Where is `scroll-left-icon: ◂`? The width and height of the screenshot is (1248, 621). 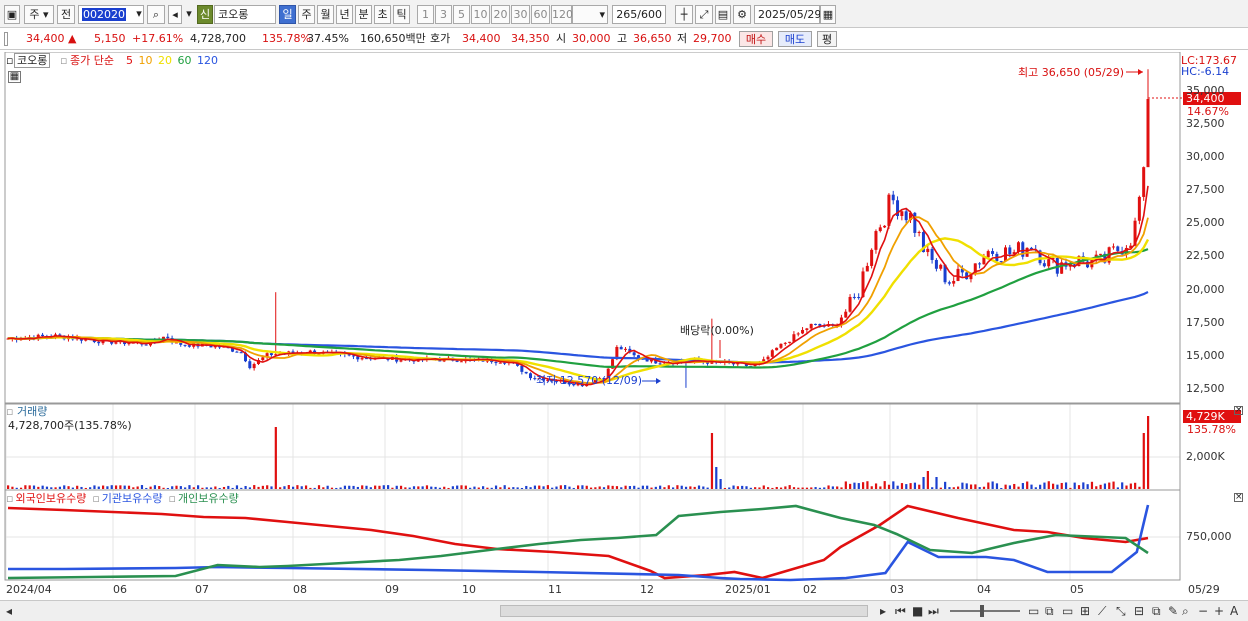 scroll-left-icon: ◂ is located at coordinates (9, 611).